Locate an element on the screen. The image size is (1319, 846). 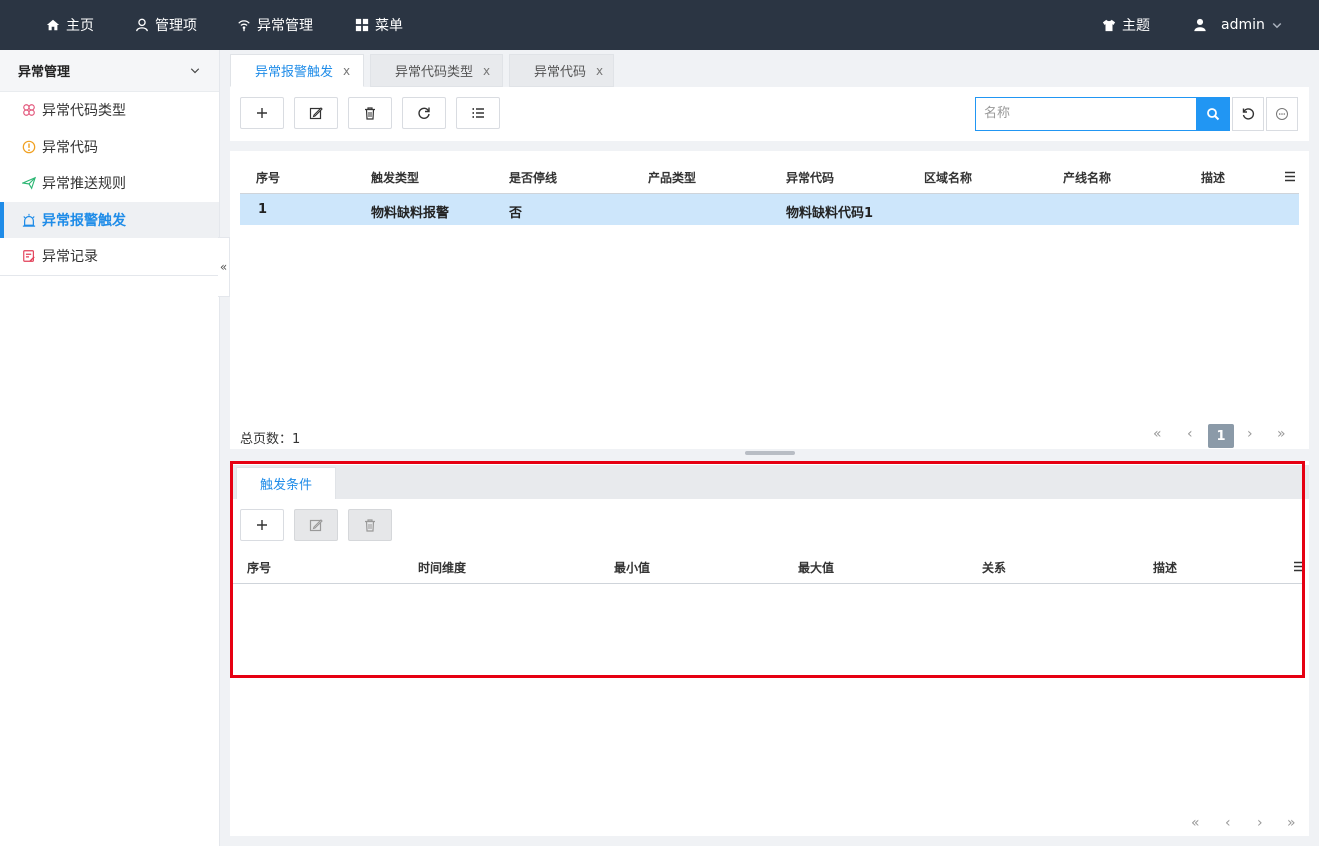
column-header: 描述 is located at coordinates (1213, 177).